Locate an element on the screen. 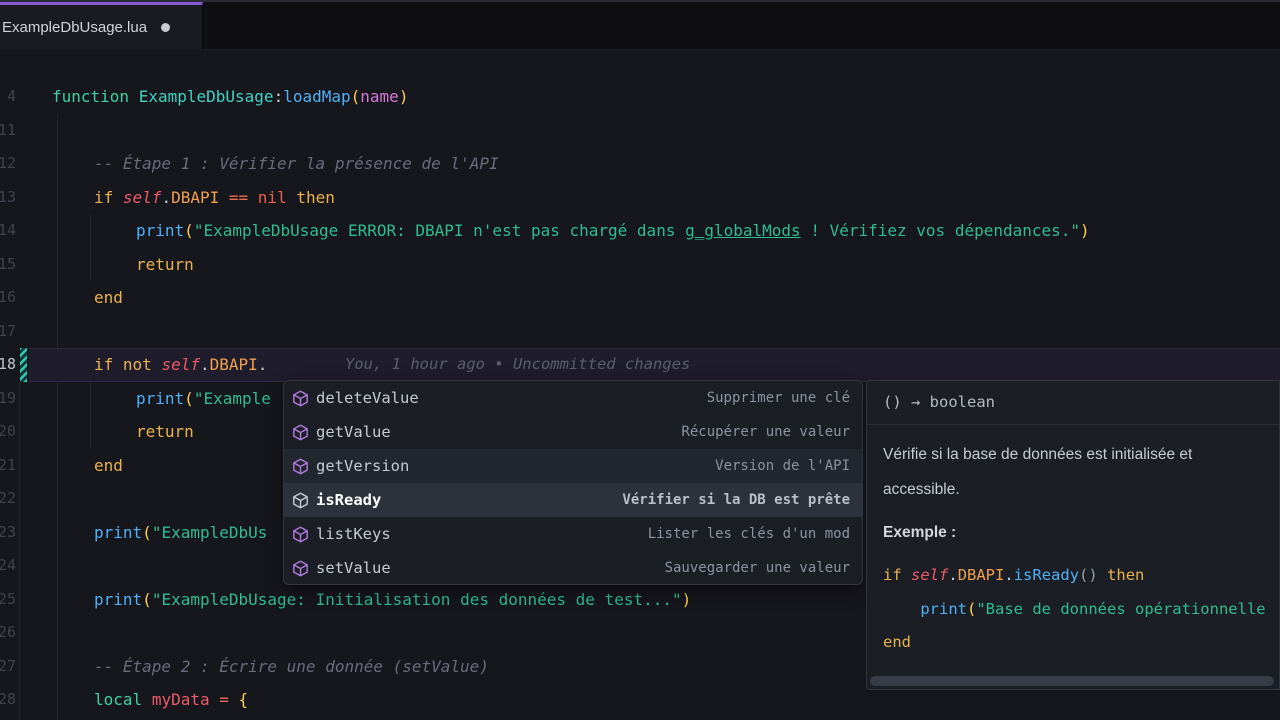 The width and height of the screenshot is (1280, 720). code-token: : is located at coordinates (278, 96).